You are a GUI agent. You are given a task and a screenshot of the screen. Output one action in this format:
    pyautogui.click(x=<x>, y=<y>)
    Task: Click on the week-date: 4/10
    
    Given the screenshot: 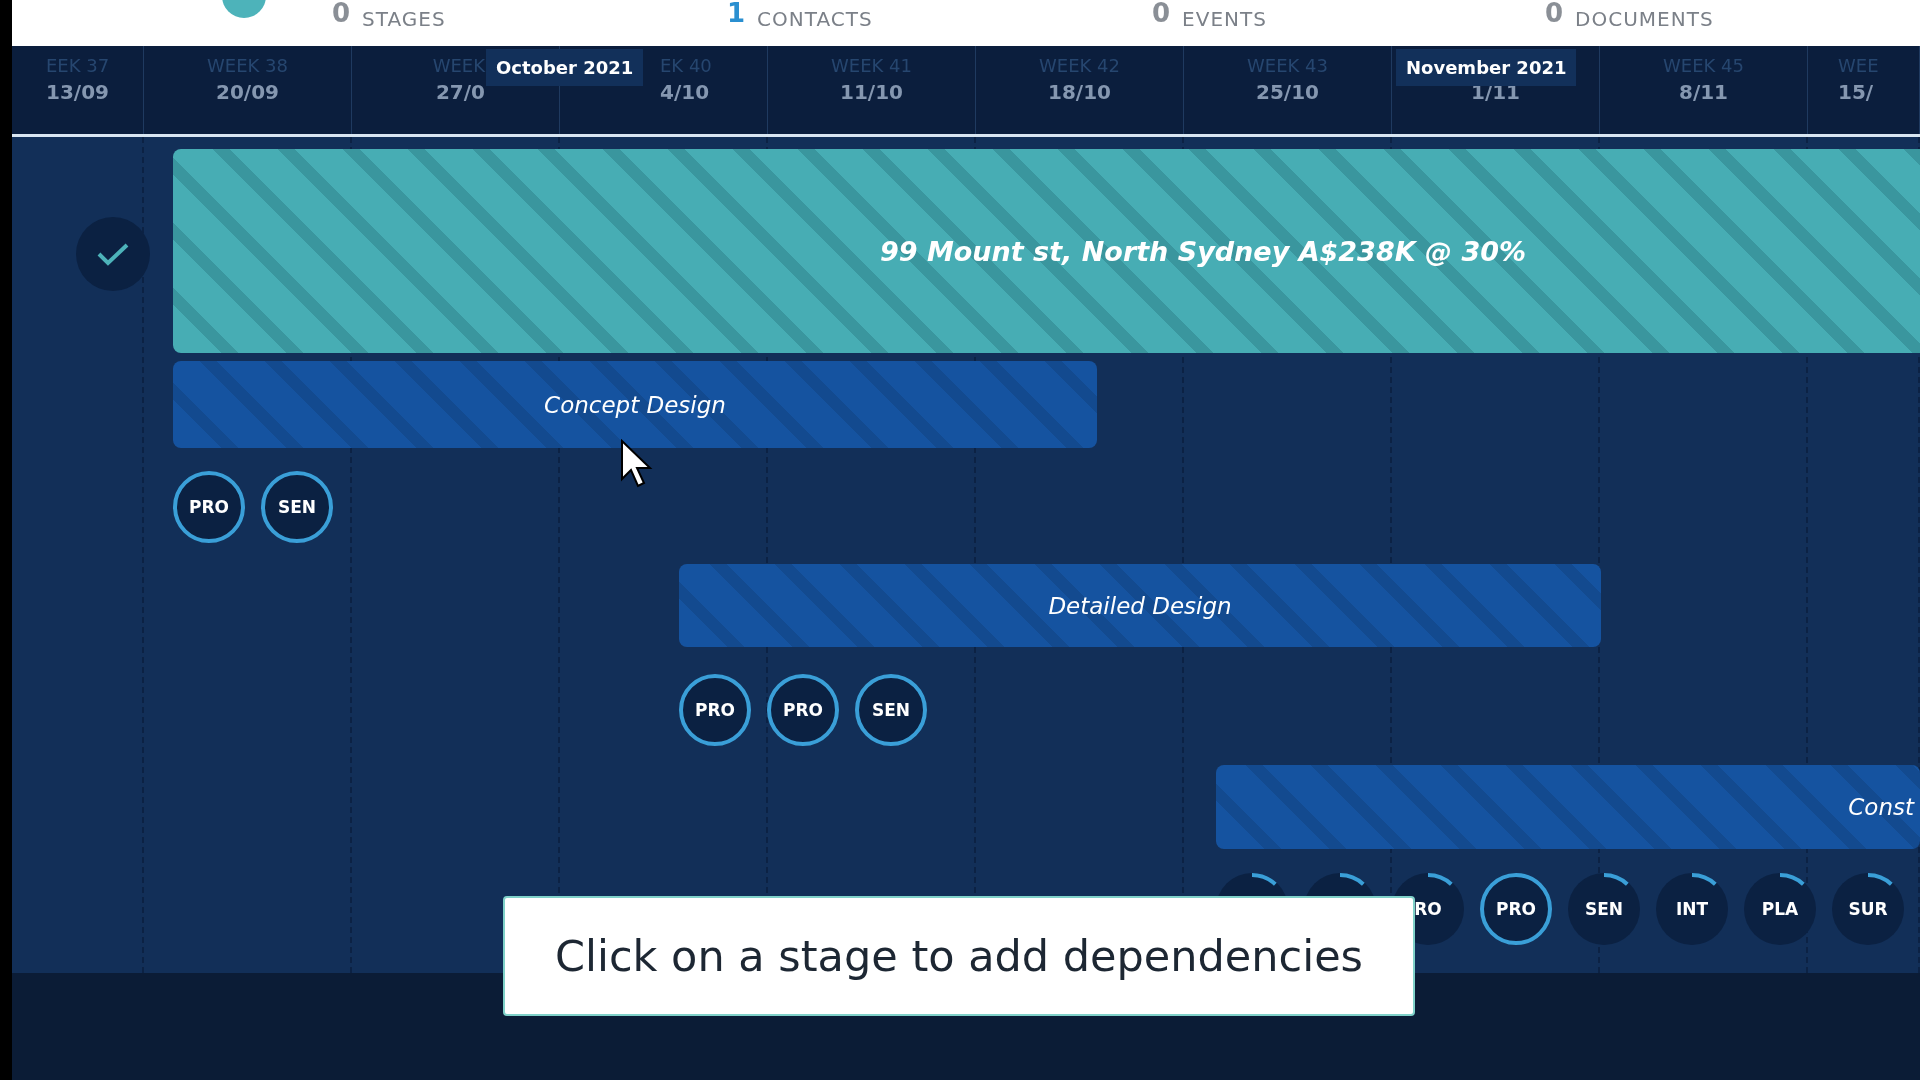 What is the action you would take?
    pyautogui.click(x=685, y=92)
    